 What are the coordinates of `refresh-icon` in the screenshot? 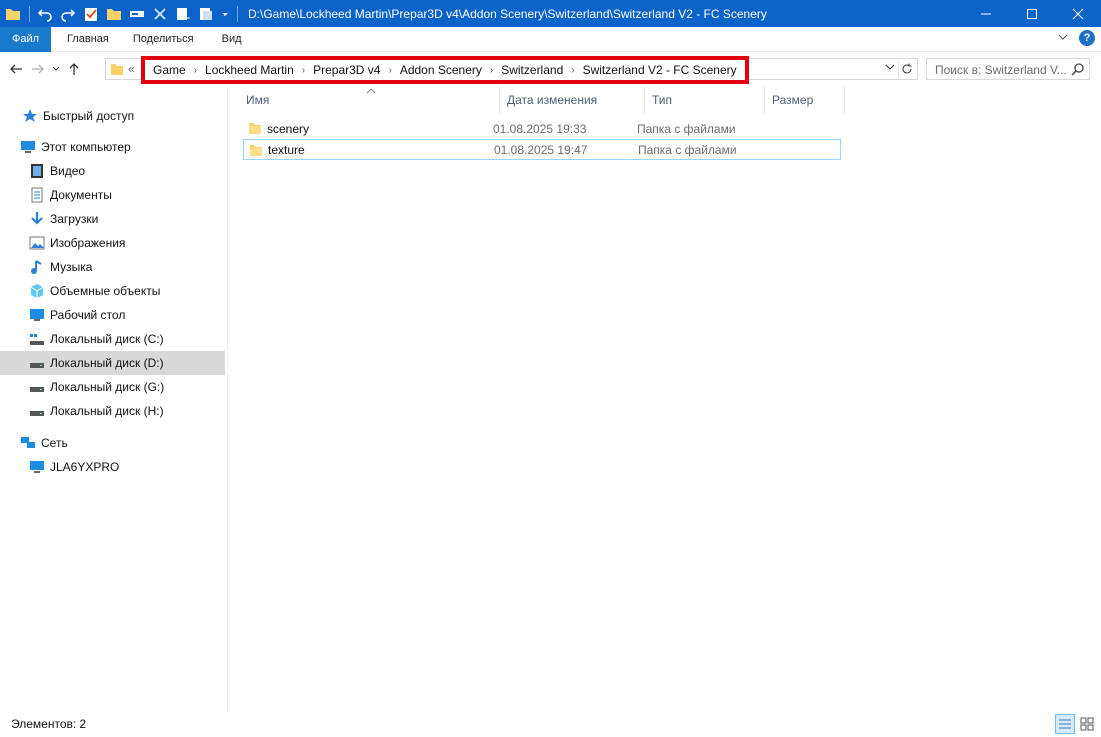 It's located at (906, 68).